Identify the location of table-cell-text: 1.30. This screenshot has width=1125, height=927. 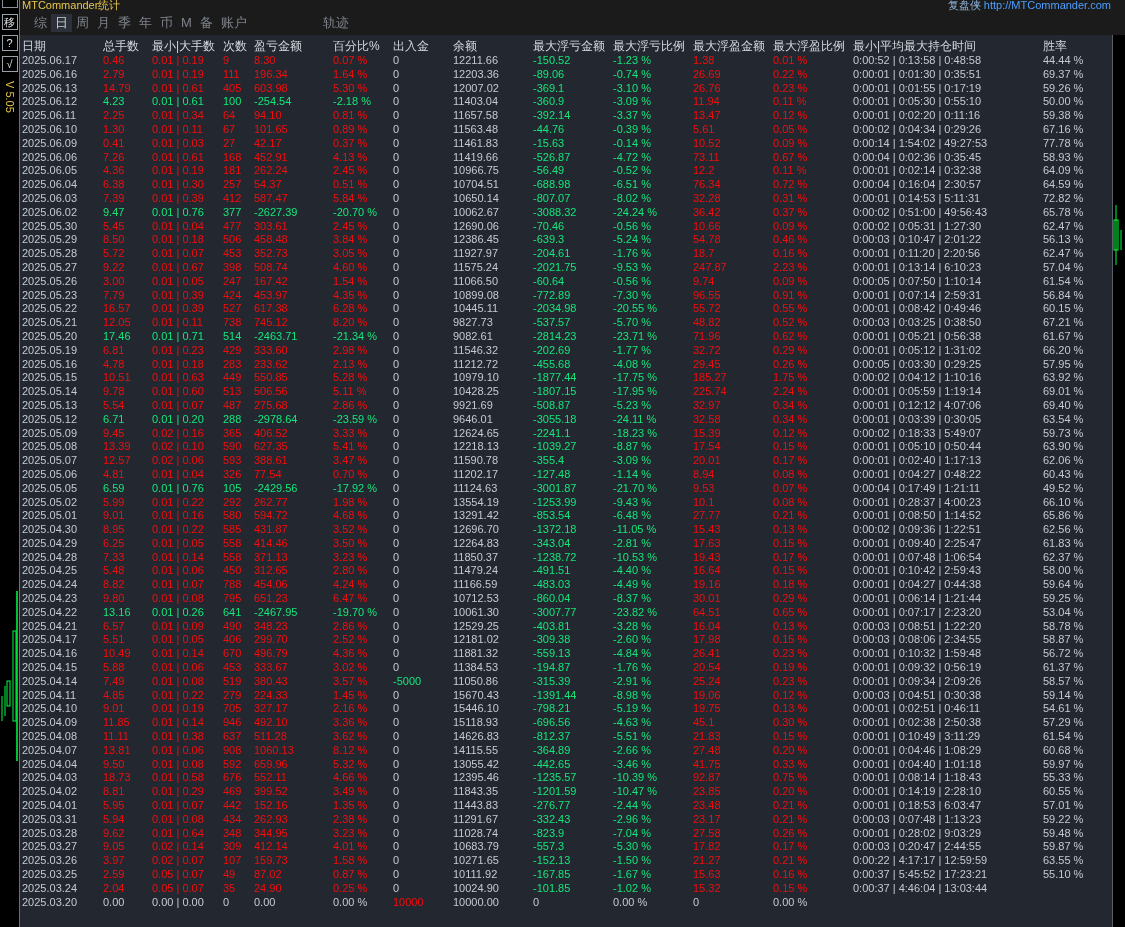
(114, 130).